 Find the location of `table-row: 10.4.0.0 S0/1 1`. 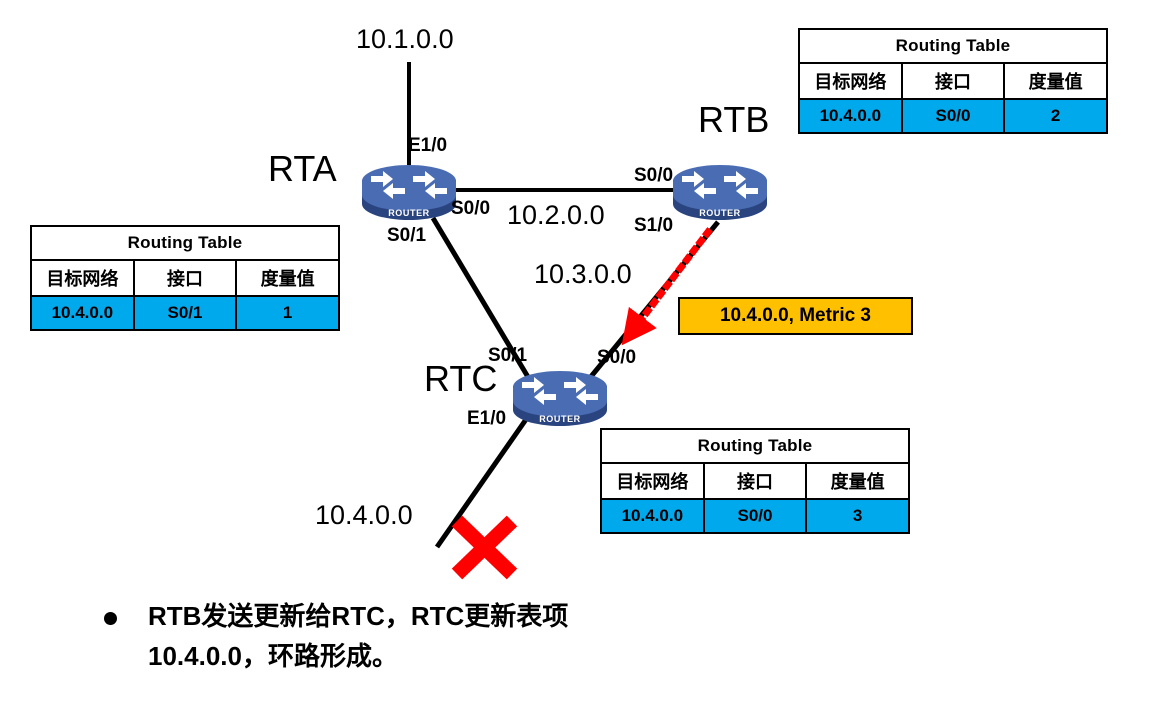

table-row: 10.4.0.0 S0/1 1 is located at coordinates (185, 313).